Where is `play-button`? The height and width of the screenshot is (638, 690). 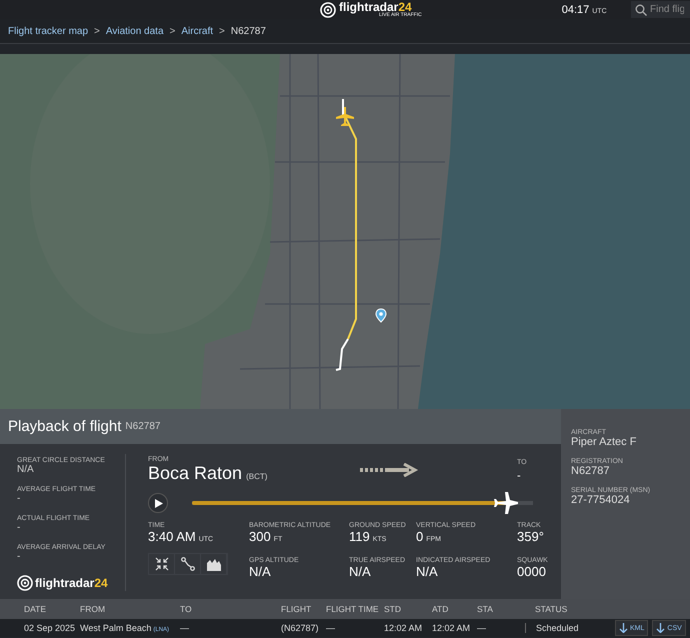 play-button is located at coordinates (158, 503).